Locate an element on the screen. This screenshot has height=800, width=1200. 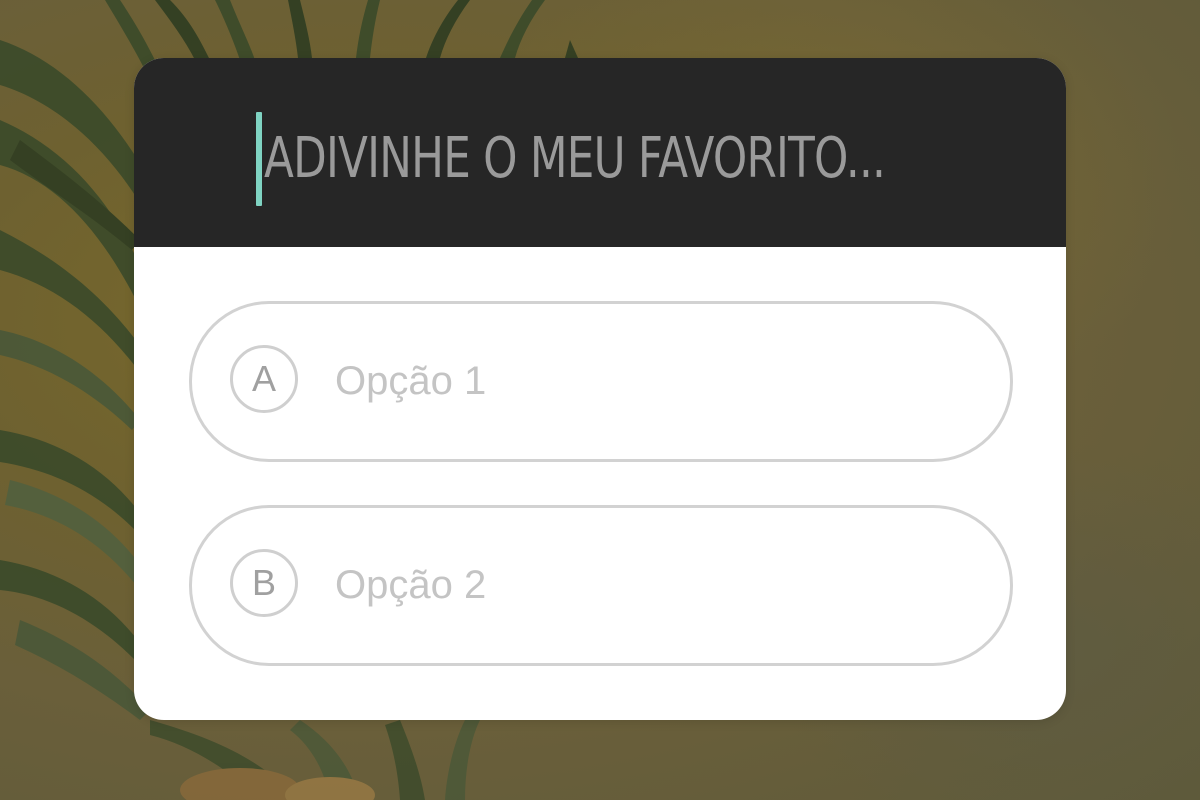
quiz-option-b: B Opção 2 is located at coordinates (601, 585).